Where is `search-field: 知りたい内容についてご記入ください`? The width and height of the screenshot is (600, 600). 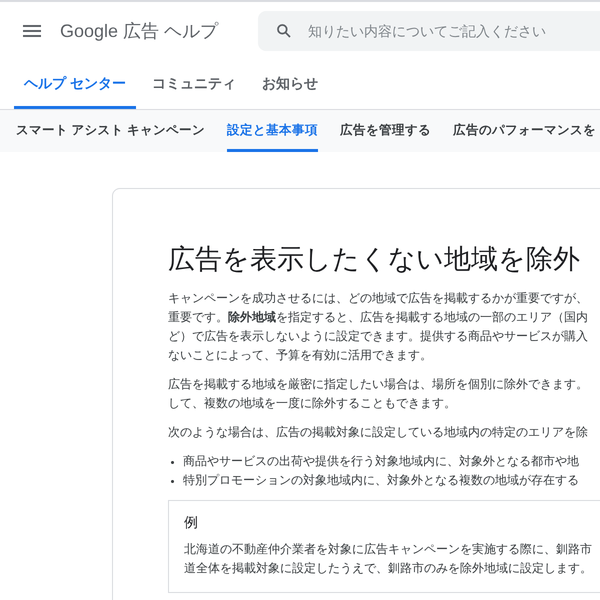 search-field: 知りたい内容についてご記入ください is located at coordinates (429, 31).